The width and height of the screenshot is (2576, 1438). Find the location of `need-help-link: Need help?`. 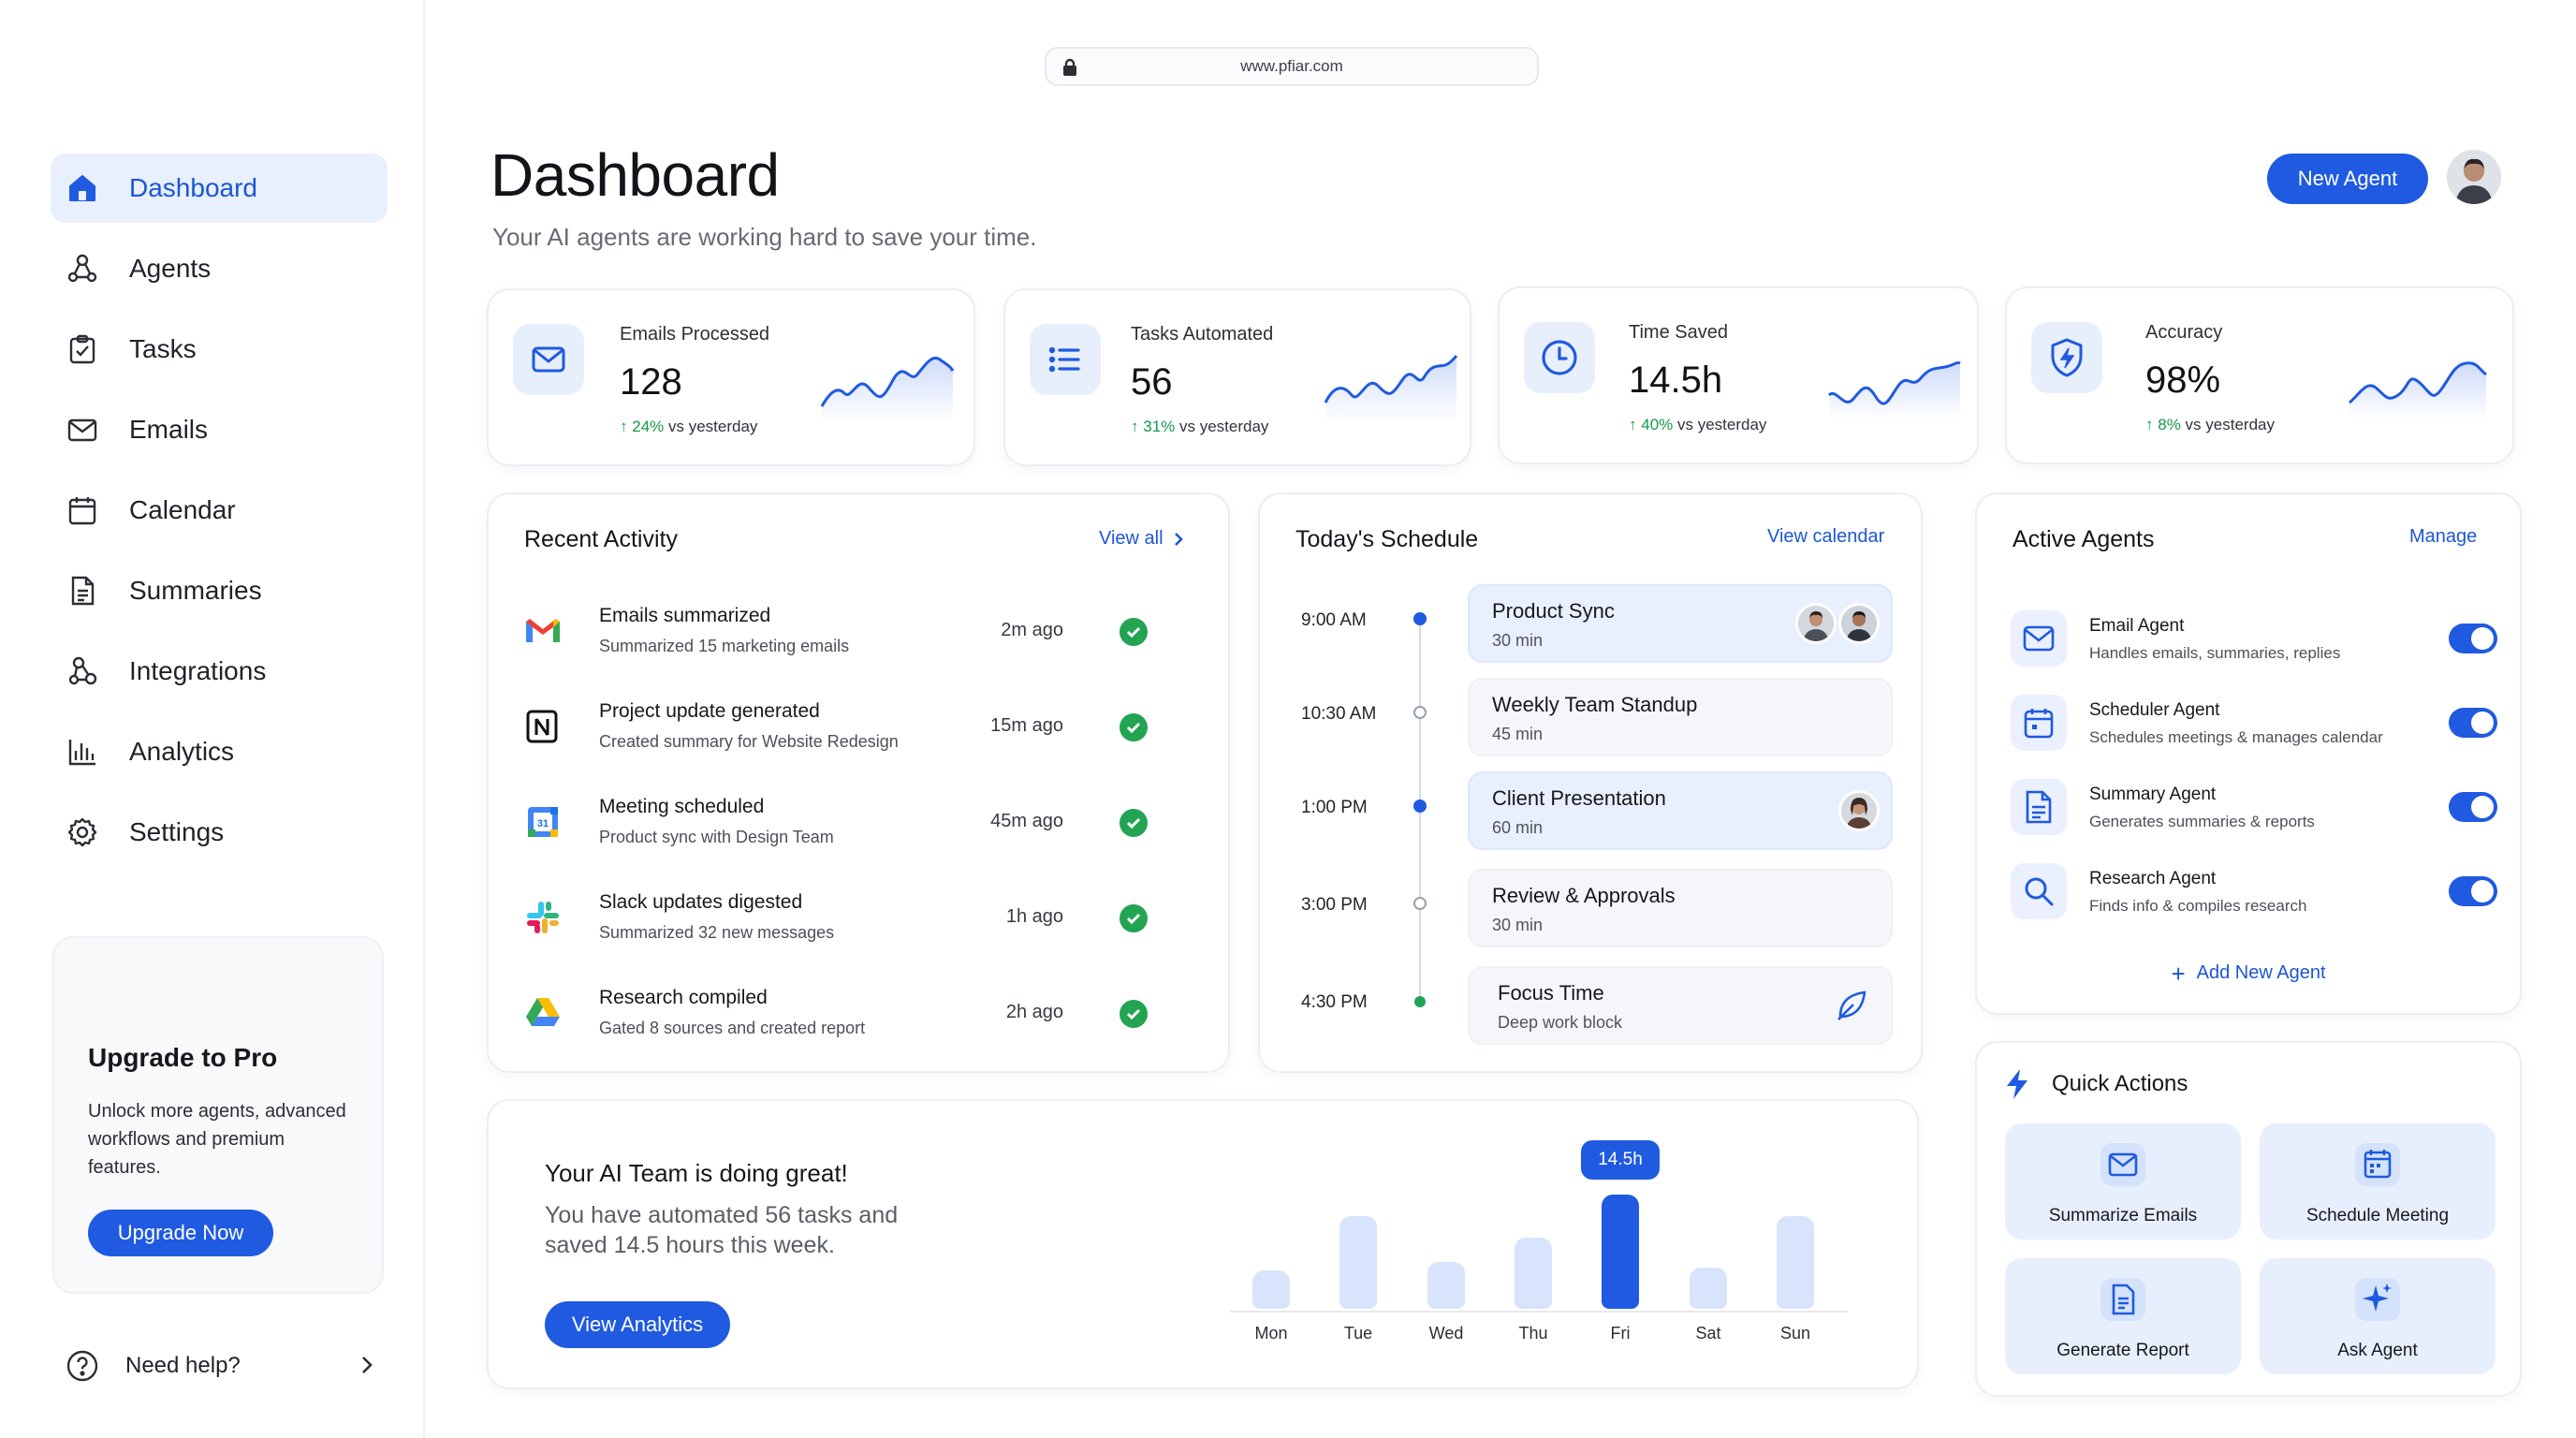

need-help-link: Need help? is located at coordinates (220, 1365).